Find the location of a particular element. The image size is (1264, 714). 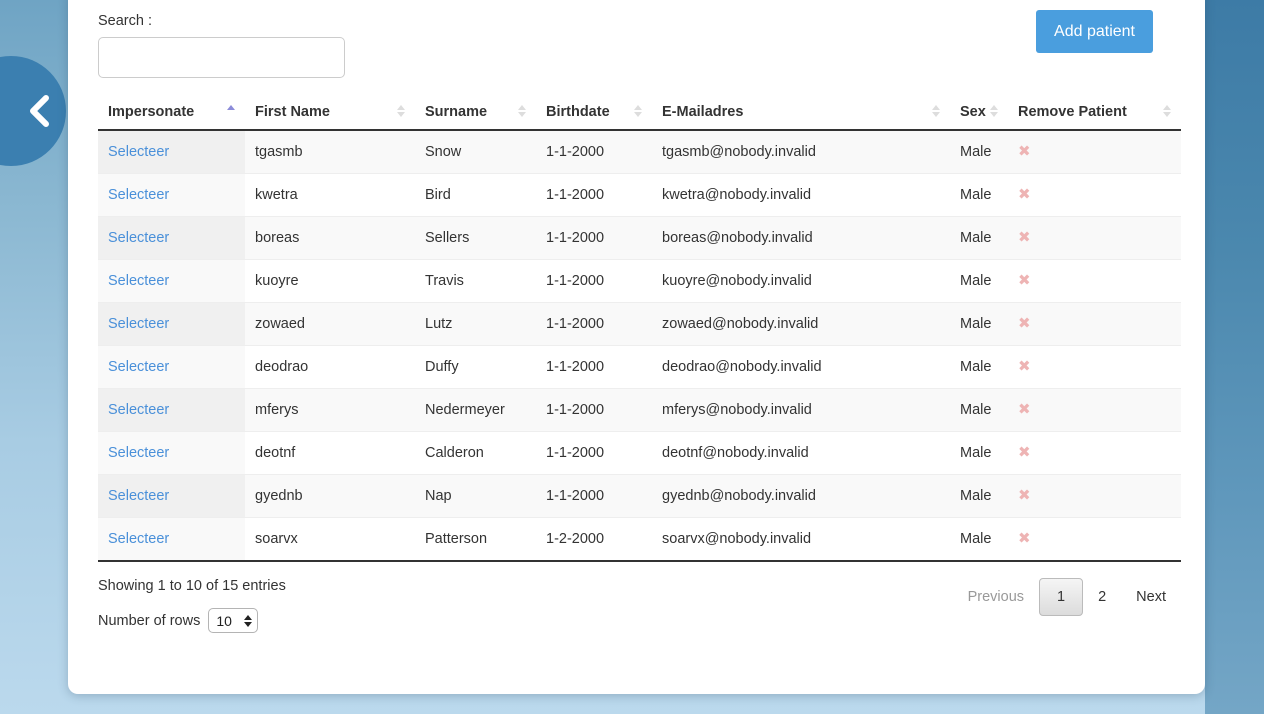

pagination-previous: Previous is located at coordinates (996, 597).